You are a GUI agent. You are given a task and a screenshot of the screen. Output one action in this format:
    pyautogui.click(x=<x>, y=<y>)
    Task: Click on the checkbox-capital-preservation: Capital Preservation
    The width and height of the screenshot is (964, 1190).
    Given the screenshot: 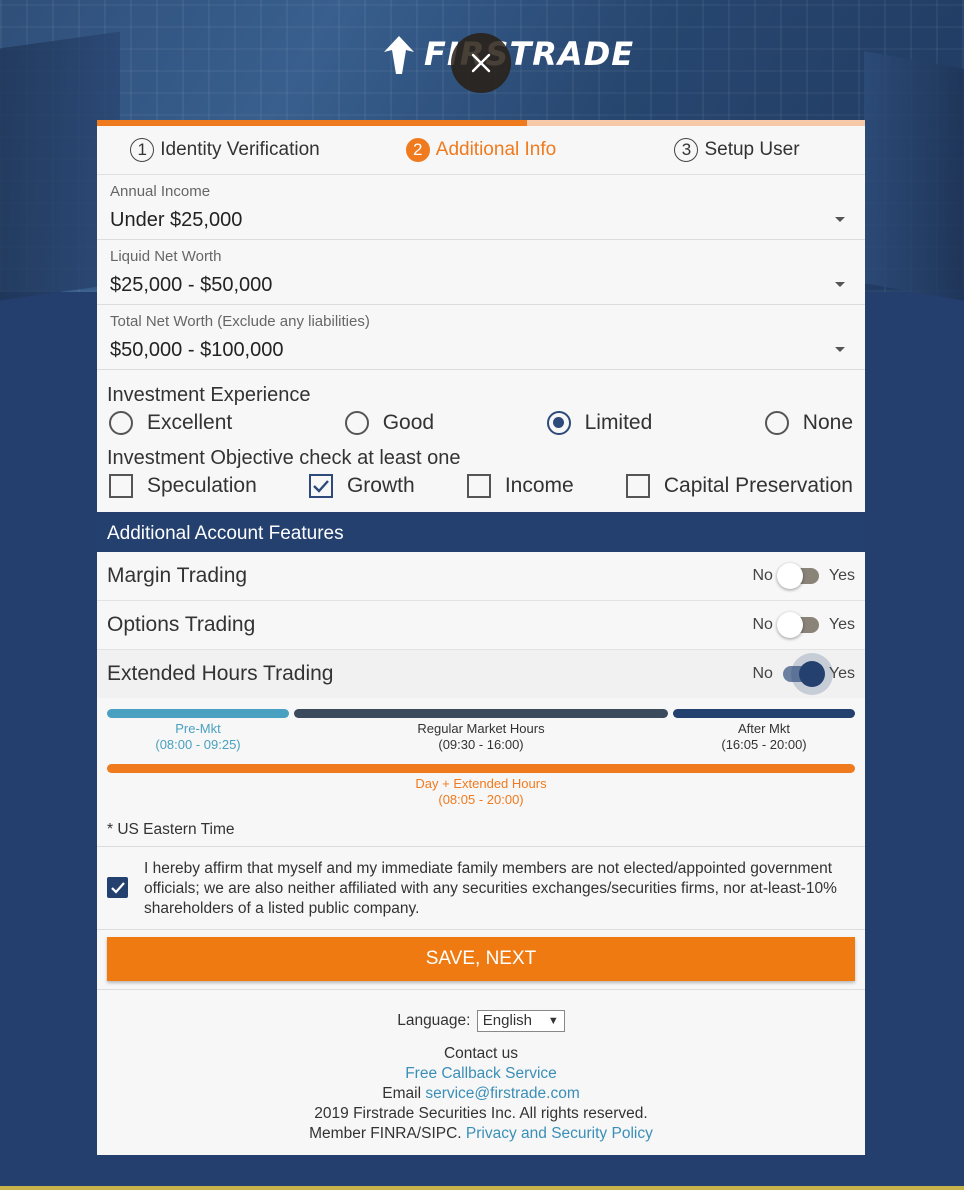 What is the action you would take?
    pyautogui.click(x=739, y=486)
    